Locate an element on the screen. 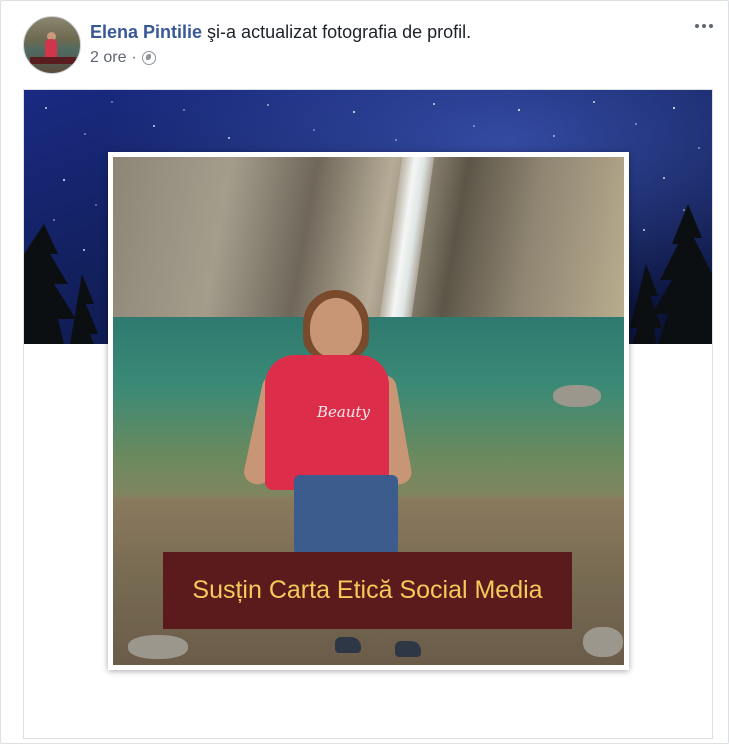 The height and width of the screenshot is (744, 729). tree-silhouette-left is located at coordinates (61, 284).